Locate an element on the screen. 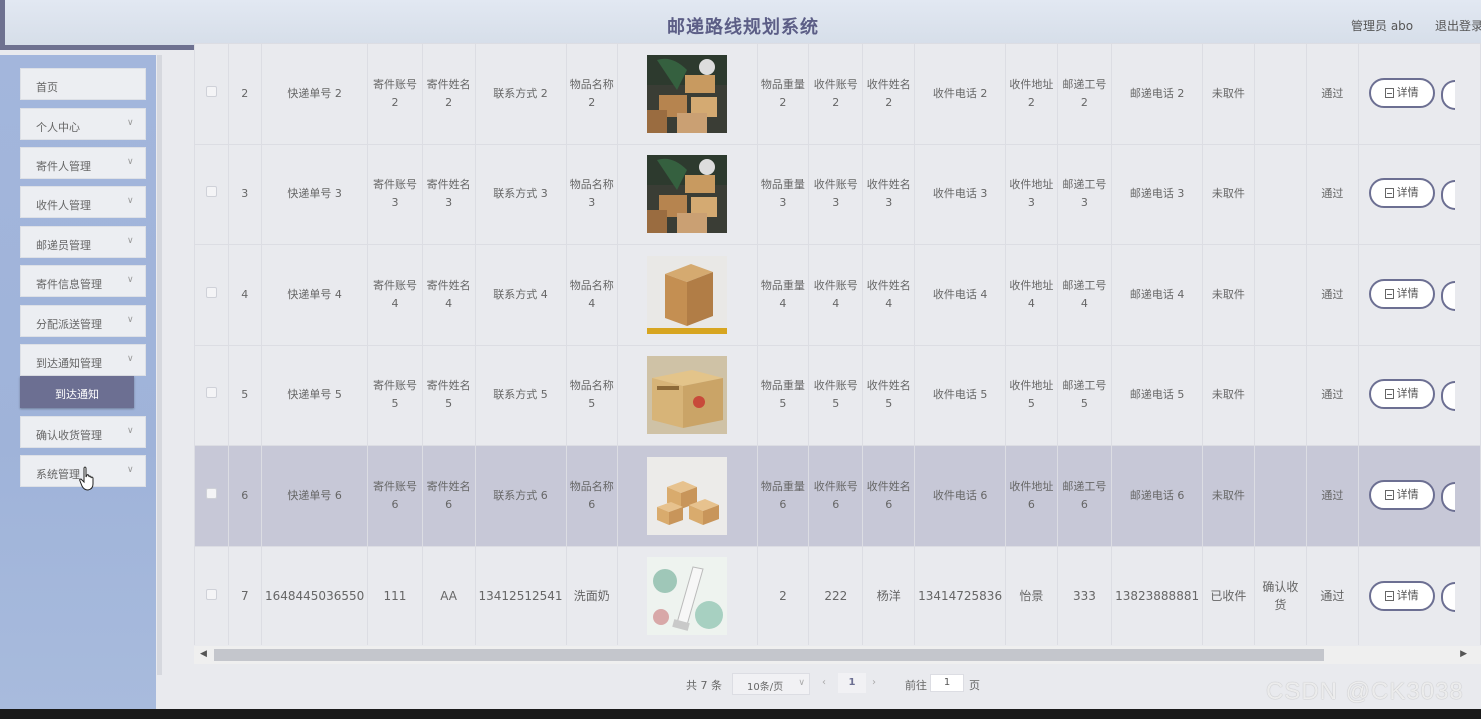 This screenshot has width=1481, height=719. horizontal-scrollbar: ◀ ▶ is located at coordinates (837, 655).